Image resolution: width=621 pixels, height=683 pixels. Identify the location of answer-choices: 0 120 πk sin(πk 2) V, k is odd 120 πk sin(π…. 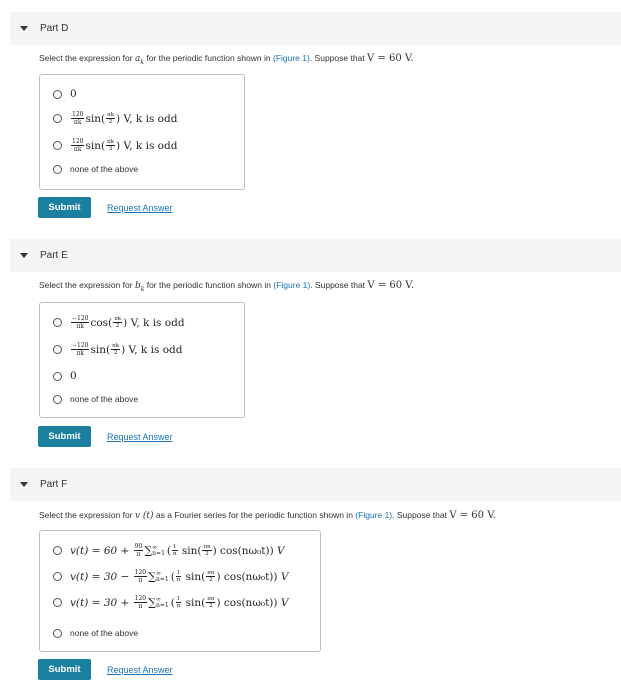
(142, 132).